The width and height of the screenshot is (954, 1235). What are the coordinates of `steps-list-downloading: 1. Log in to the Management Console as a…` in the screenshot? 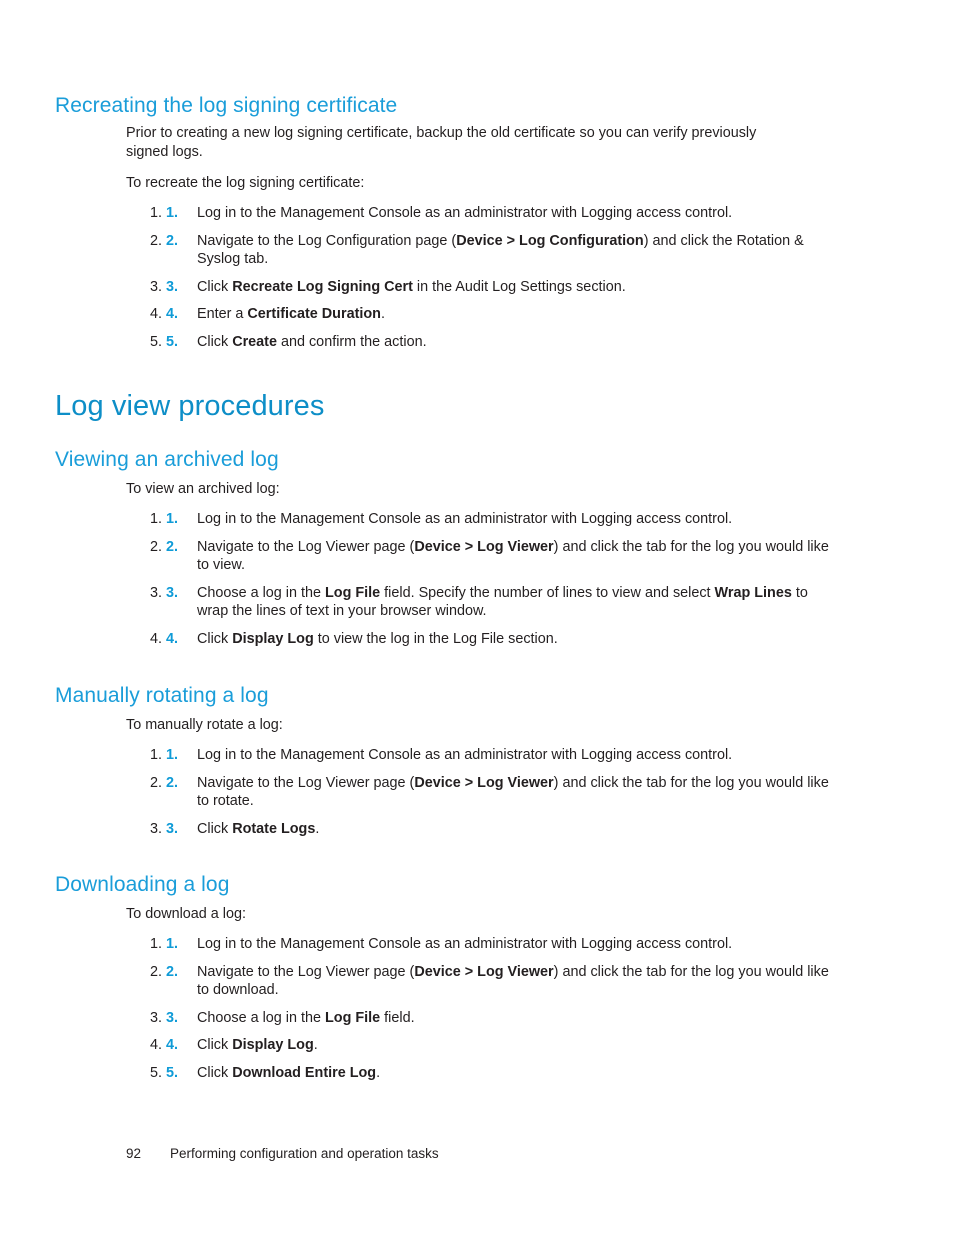 It's located at (482, 1008).